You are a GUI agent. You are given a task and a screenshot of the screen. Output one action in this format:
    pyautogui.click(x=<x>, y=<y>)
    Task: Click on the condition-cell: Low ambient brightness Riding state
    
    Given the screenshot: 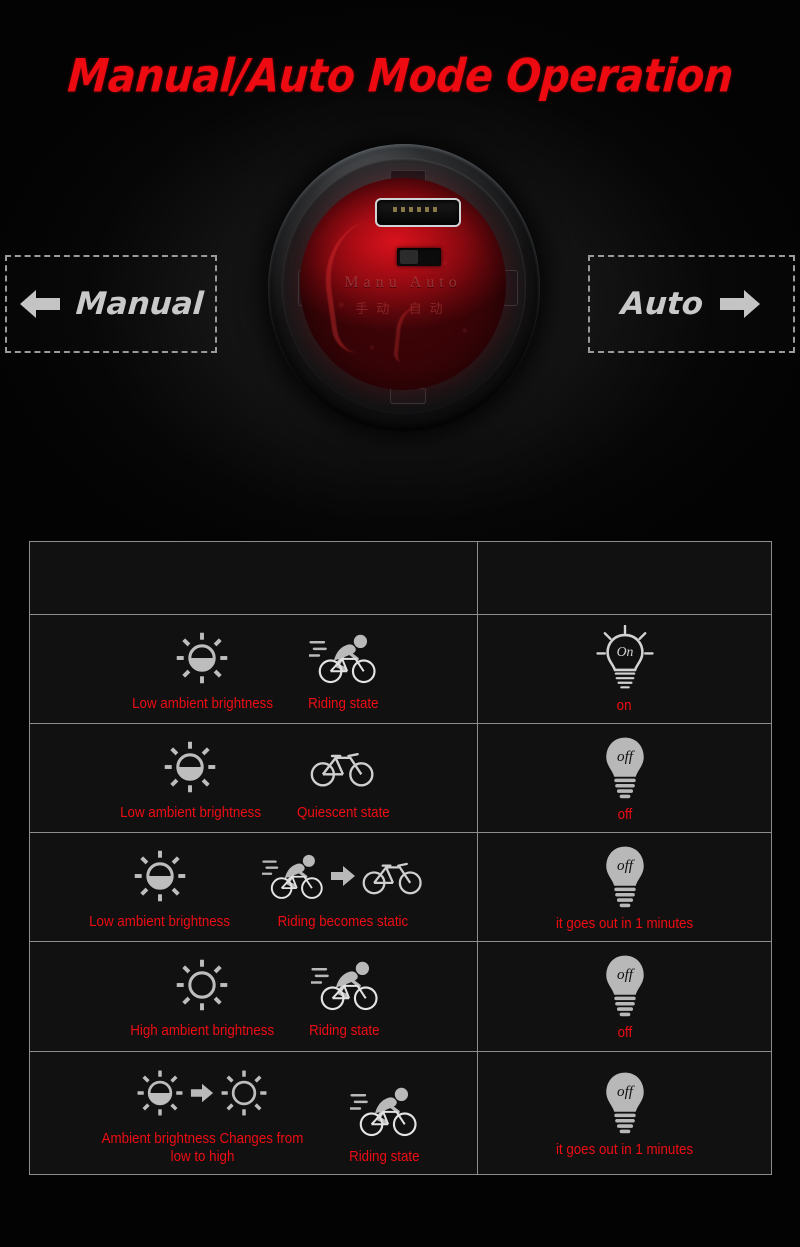 What is the action you would take?
    pyautogui.click(x=253, y=669)
    